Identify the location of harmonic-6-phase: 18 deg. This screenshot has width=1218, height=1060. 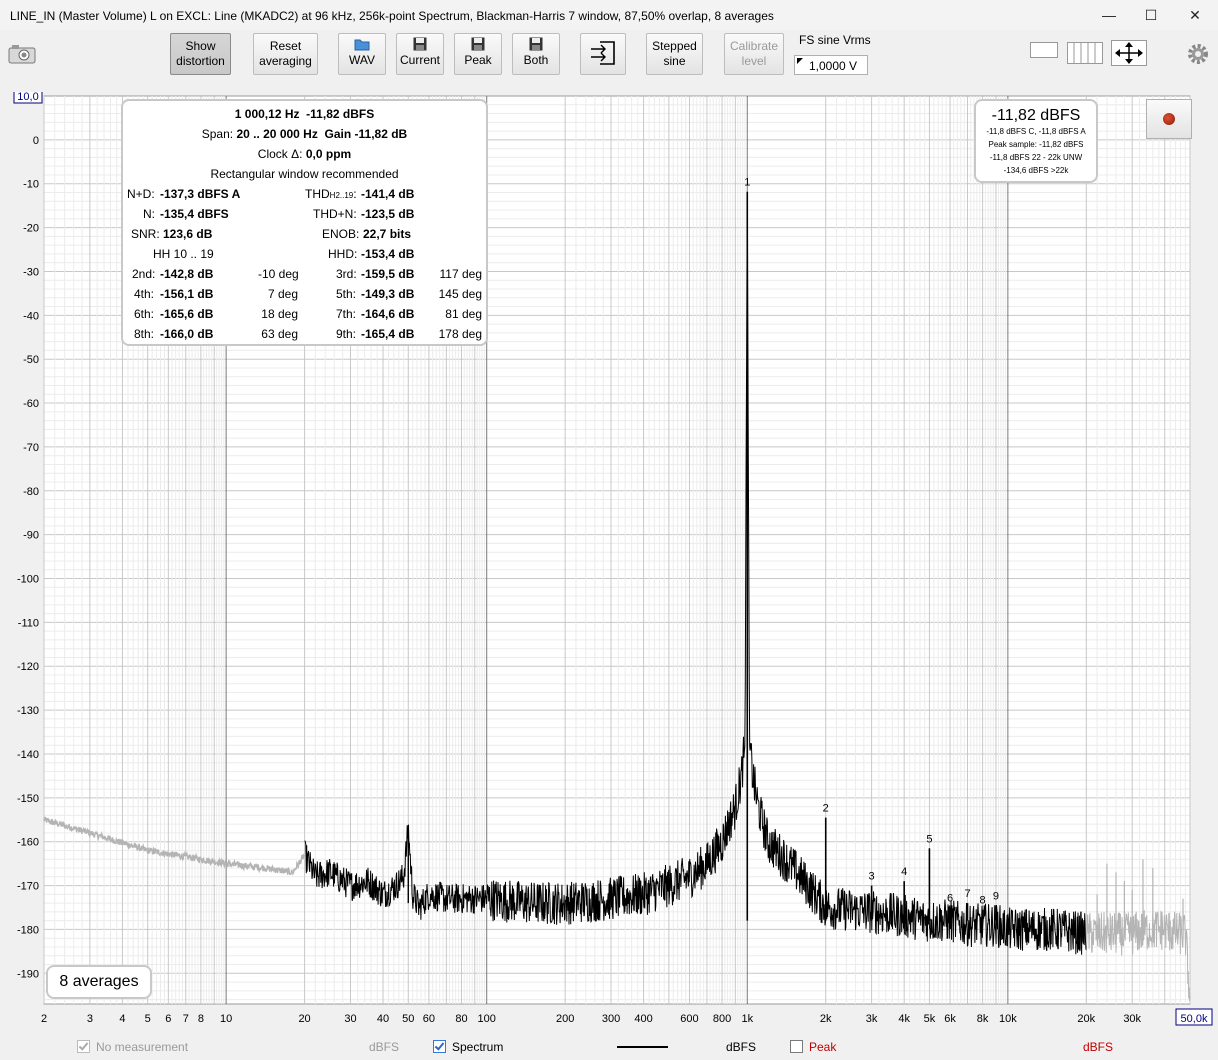
(279, 314).